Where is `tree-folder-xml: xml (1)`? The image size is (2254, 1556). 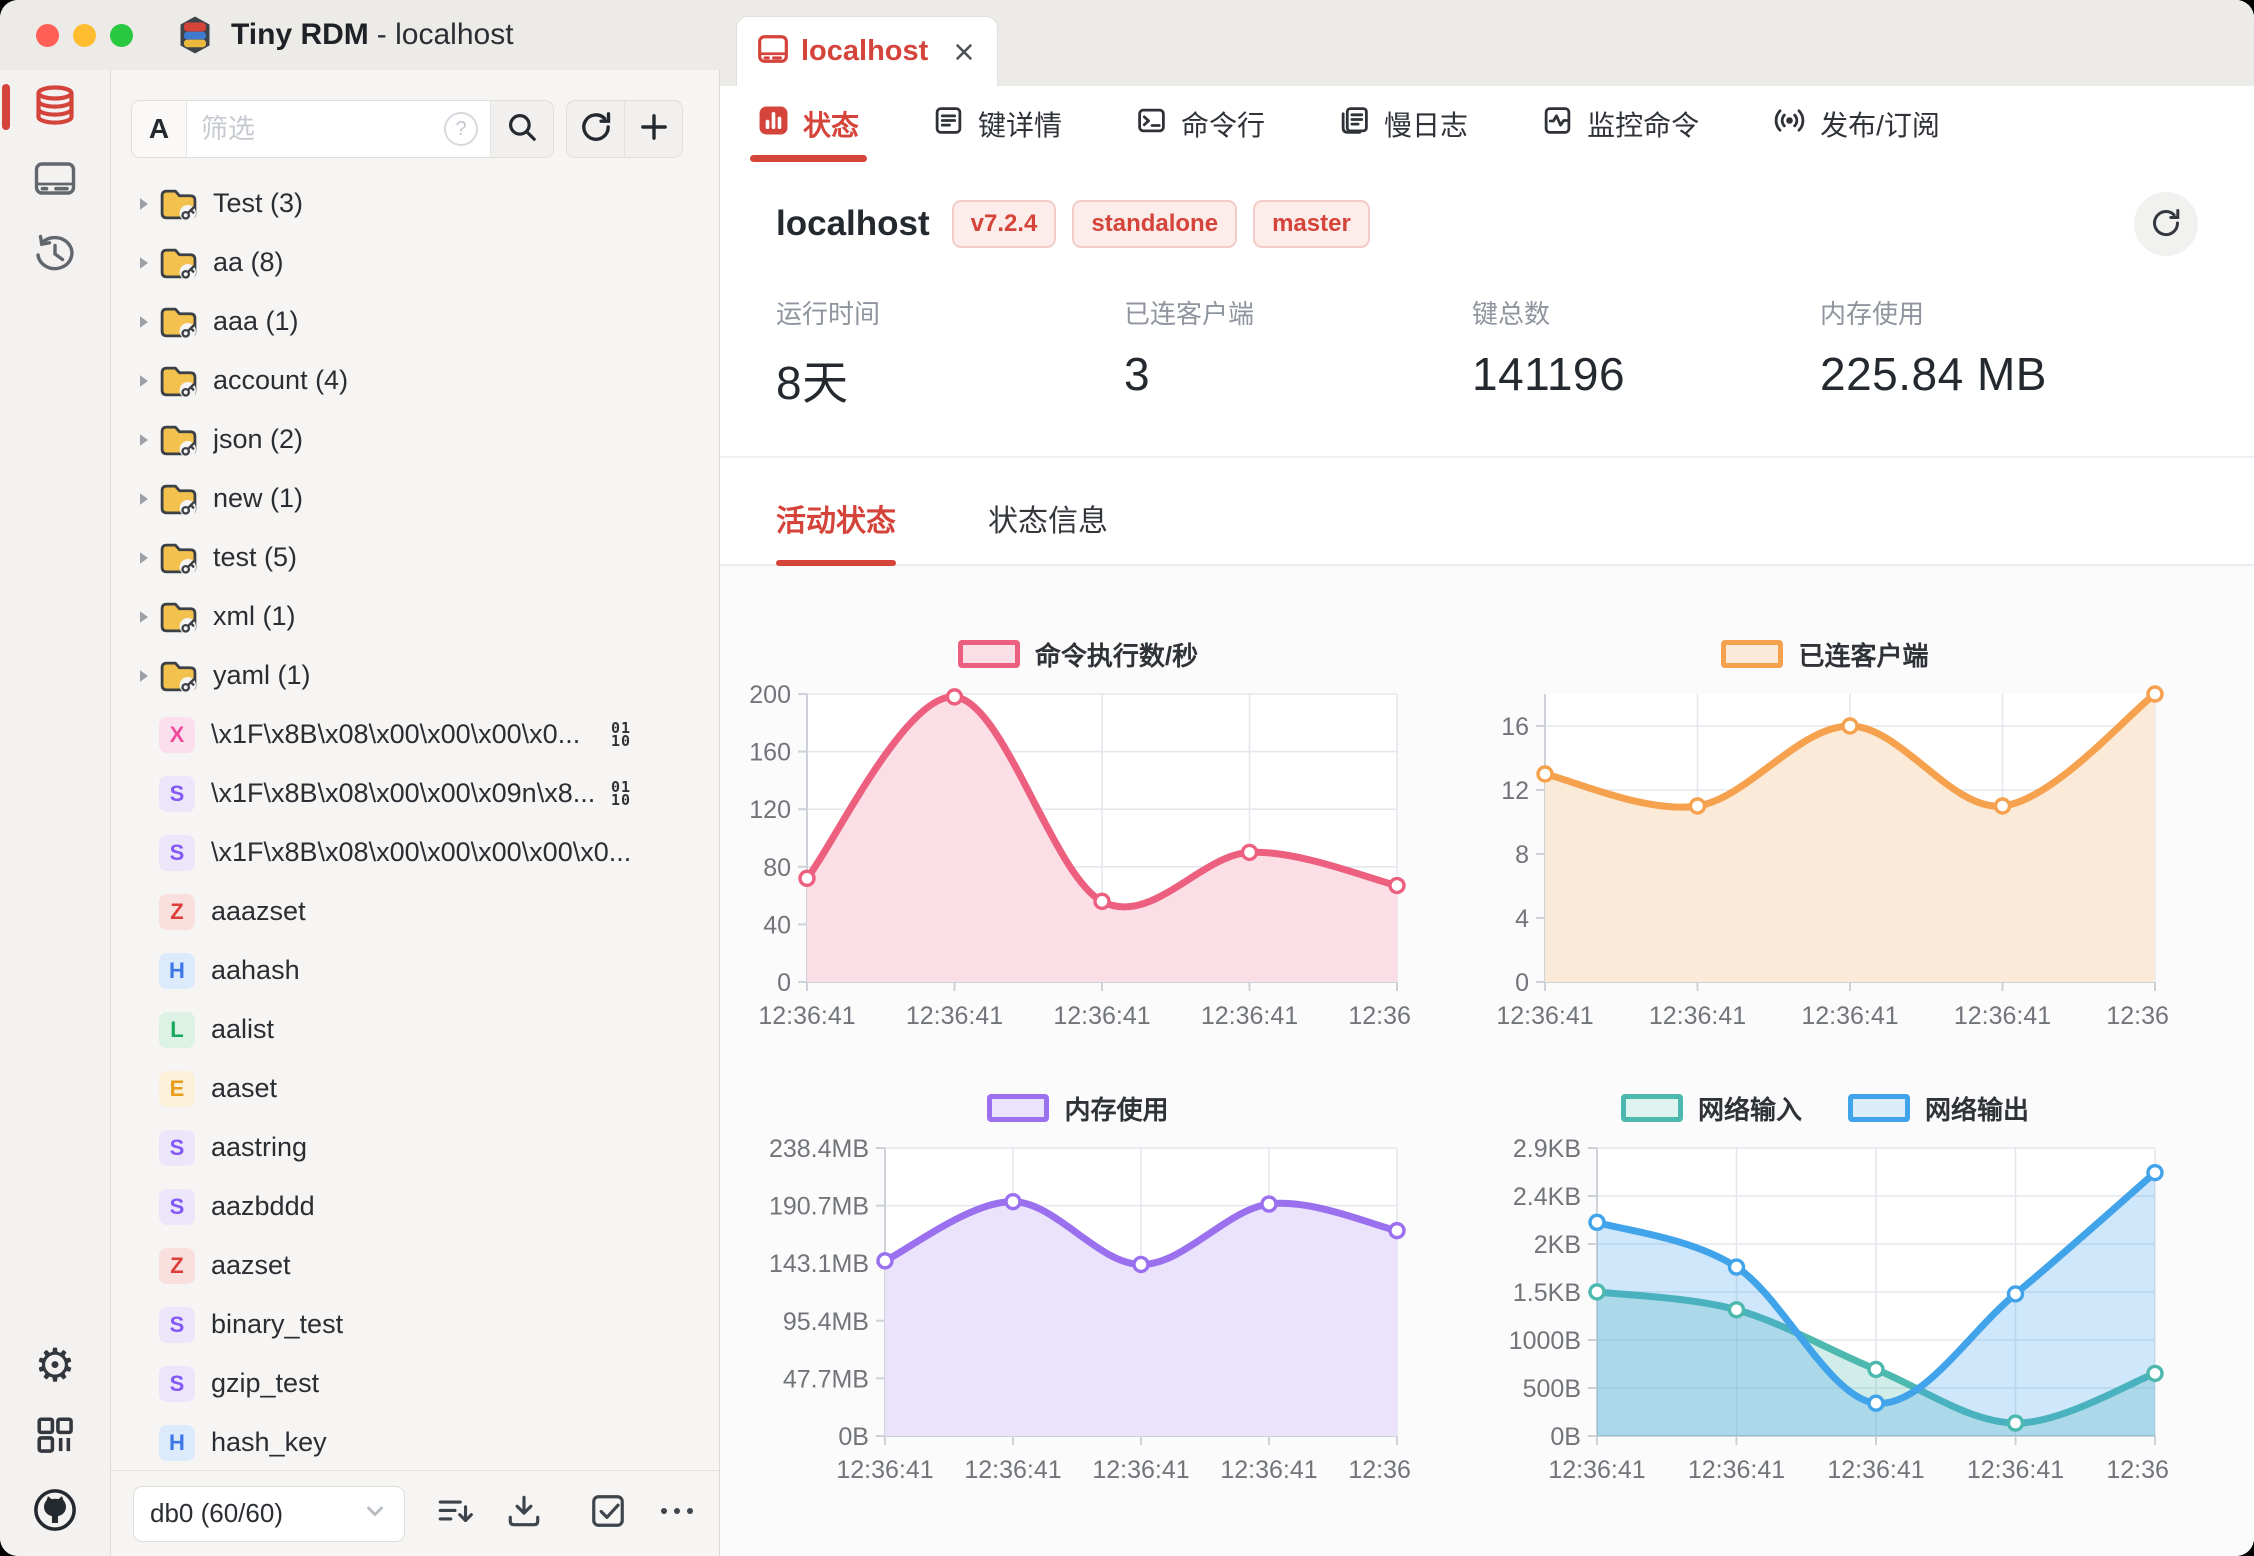
tree-folder-xml: xml (1) is located at coordinates (415, 616).